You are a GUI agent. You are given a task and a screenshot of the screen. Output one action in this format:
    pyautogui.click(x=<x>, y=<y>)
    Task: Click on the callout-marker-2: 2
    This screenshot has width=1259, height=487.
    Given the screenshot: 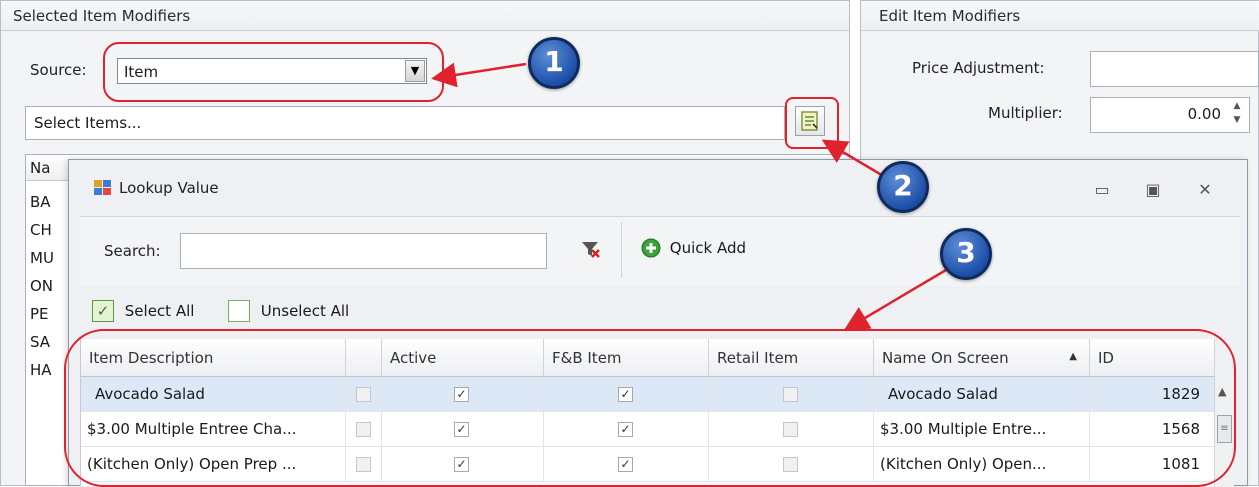 What is the action you would take?
    pyautogui.click(x=903, y=187)
    